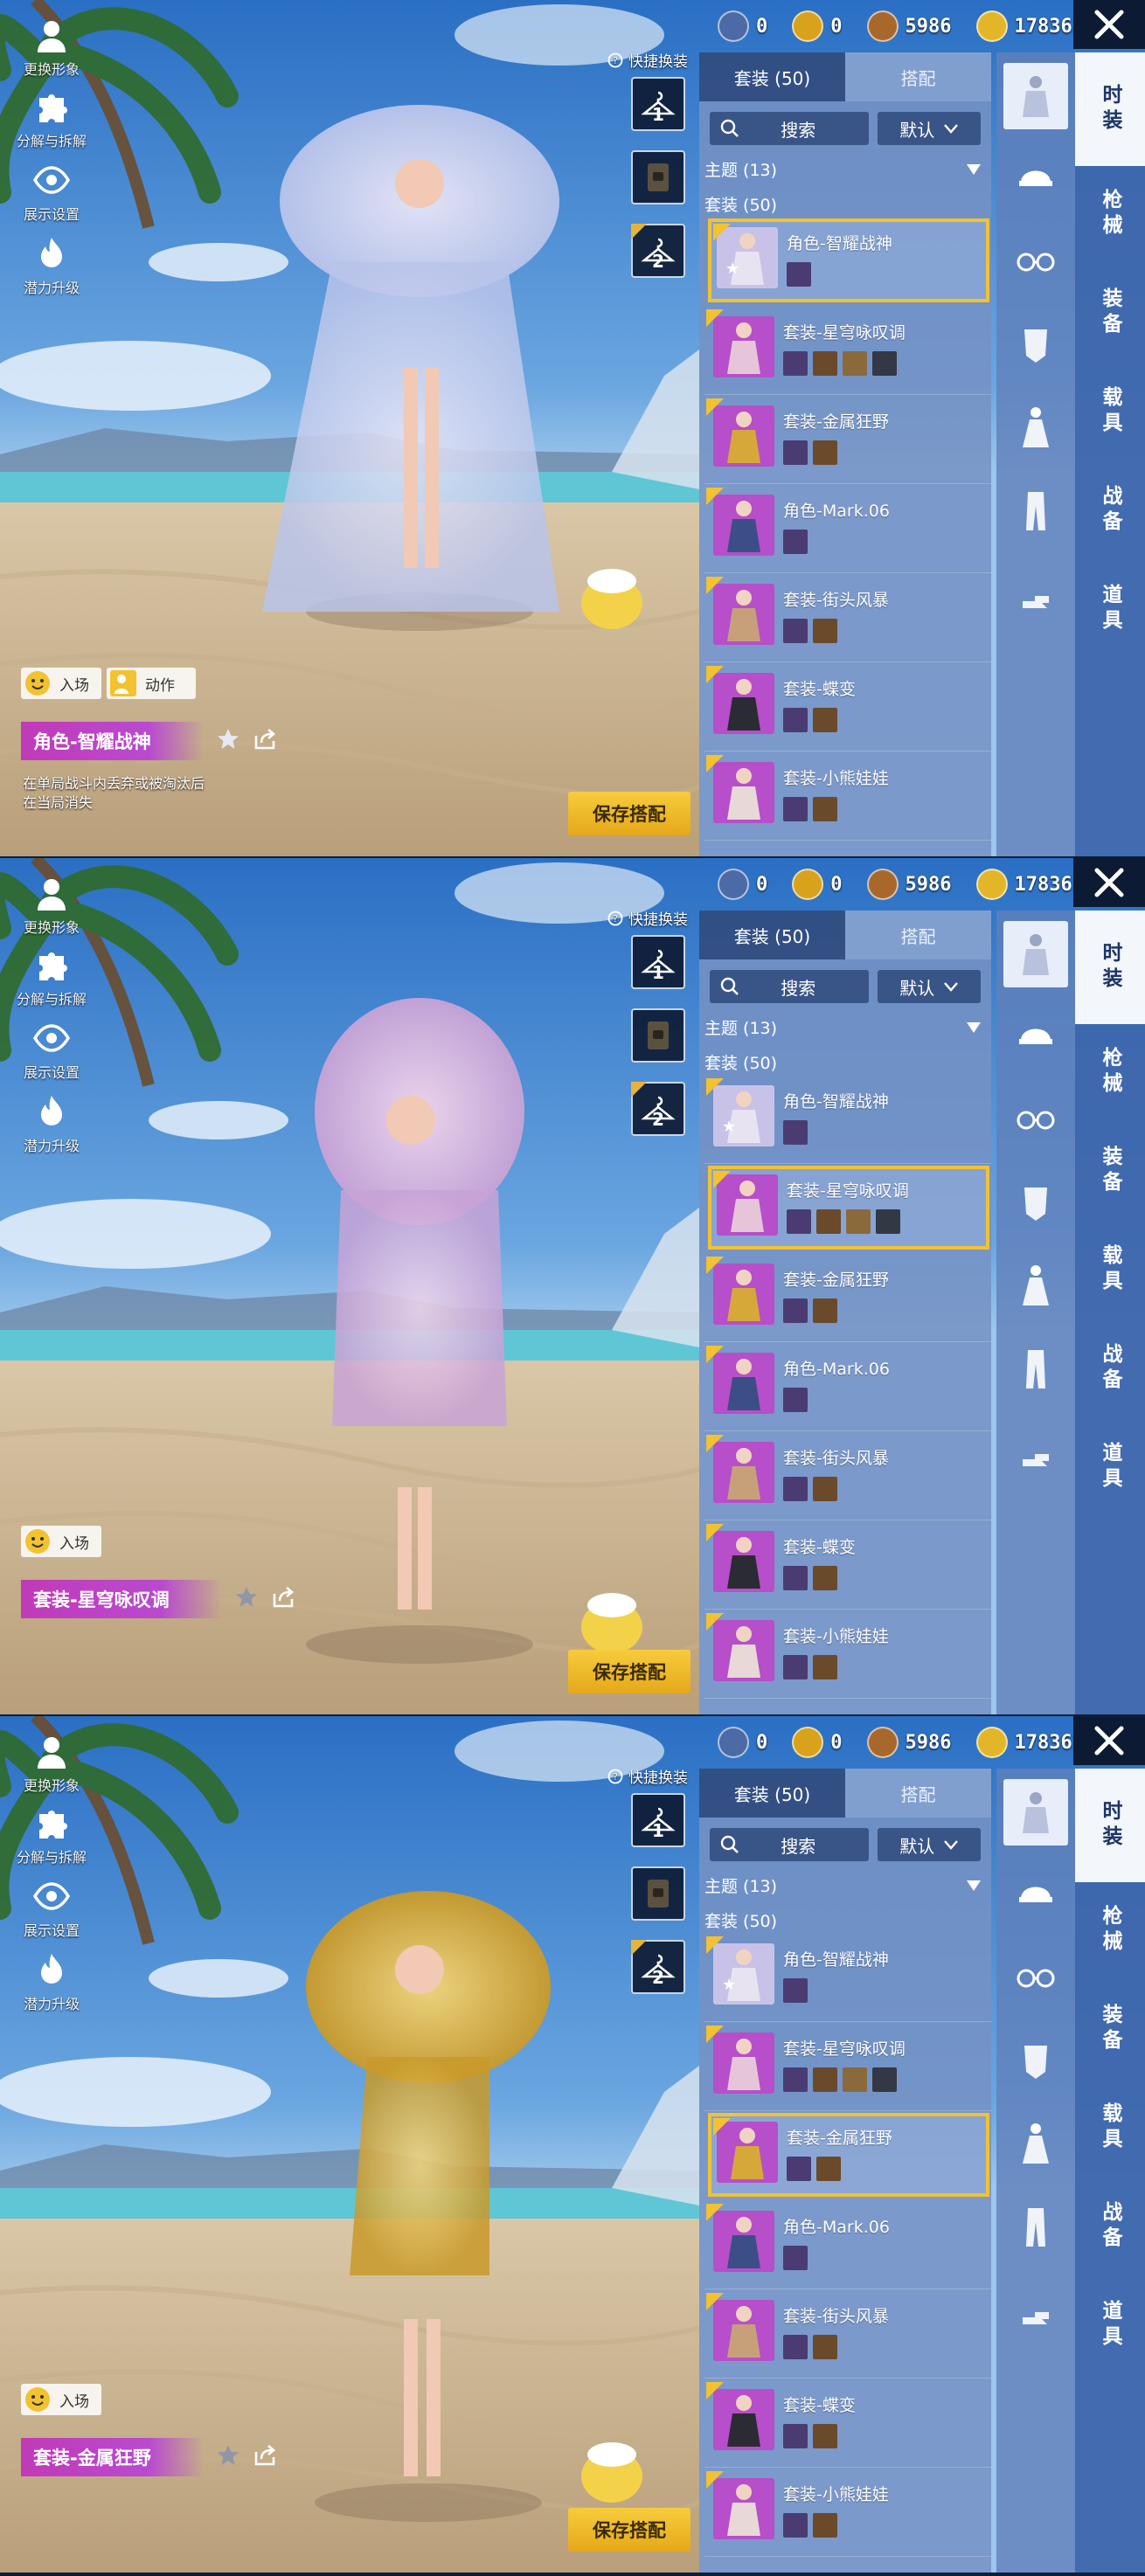 The height and width of the screenshot is (2576, 1145). Describe the element at coordinates (246, 1599) in the screenshot. I see `favorite-button` at that location.